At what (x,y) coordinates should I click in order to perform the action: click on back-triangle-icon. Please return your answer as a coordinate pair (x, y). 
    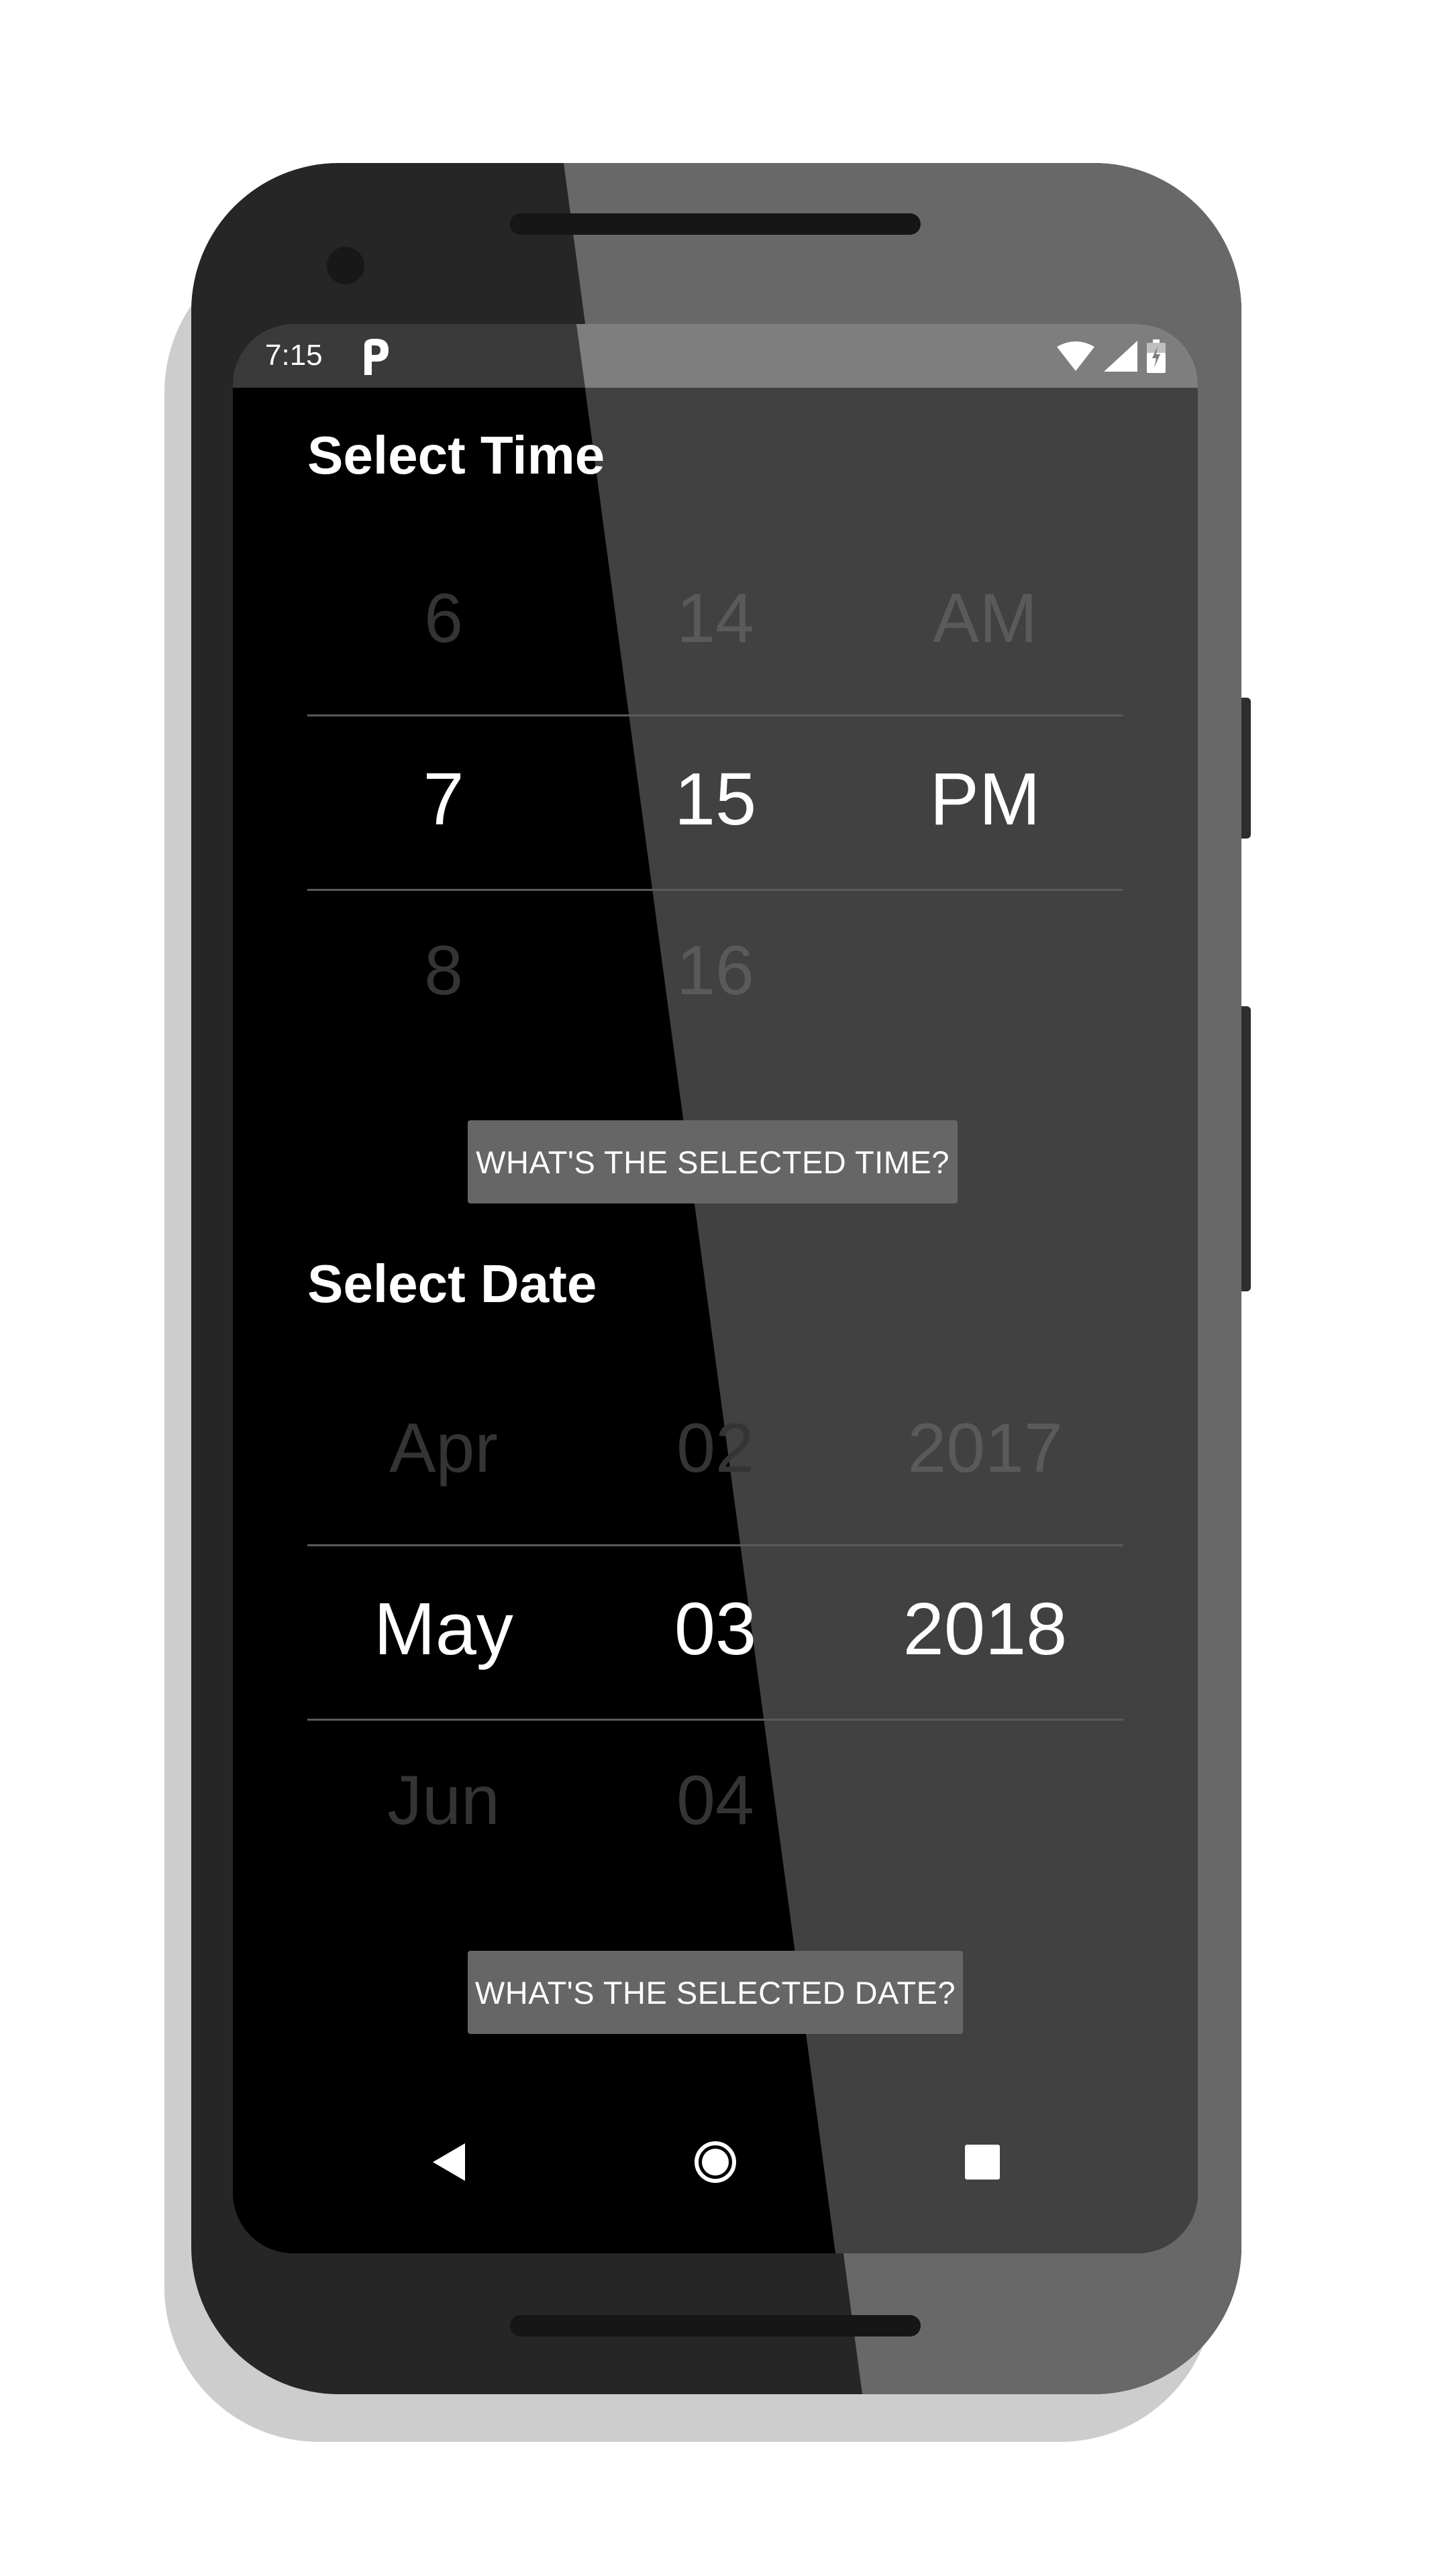
    Looking at the image, I should click on (449, 2162).